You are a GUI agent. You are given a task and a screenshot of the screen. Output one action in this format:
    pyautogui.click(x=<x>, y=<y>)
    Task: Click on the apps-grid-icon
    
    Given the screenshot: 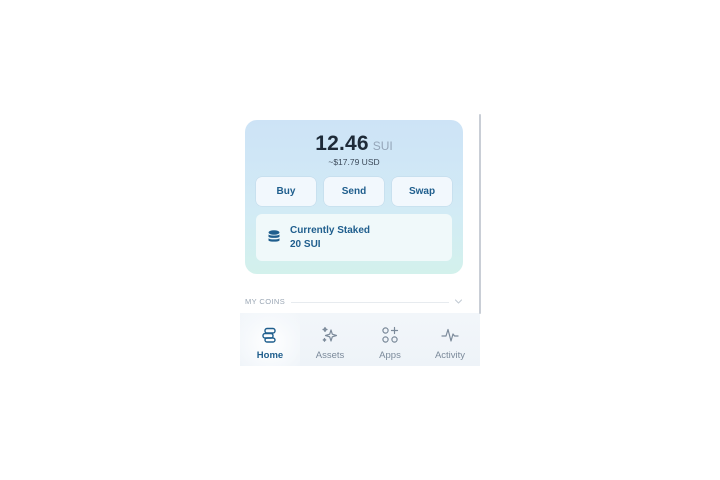 What is the action you would take?
    pyautogui.click(x=390, y=334)
    